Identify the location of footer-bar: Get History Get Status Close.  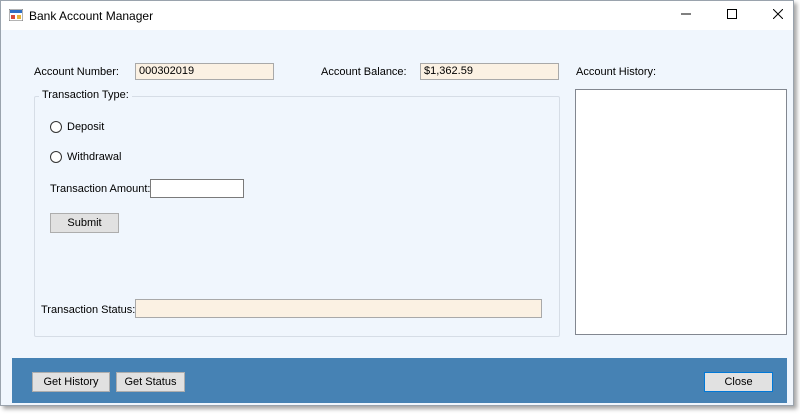
(399, 380).